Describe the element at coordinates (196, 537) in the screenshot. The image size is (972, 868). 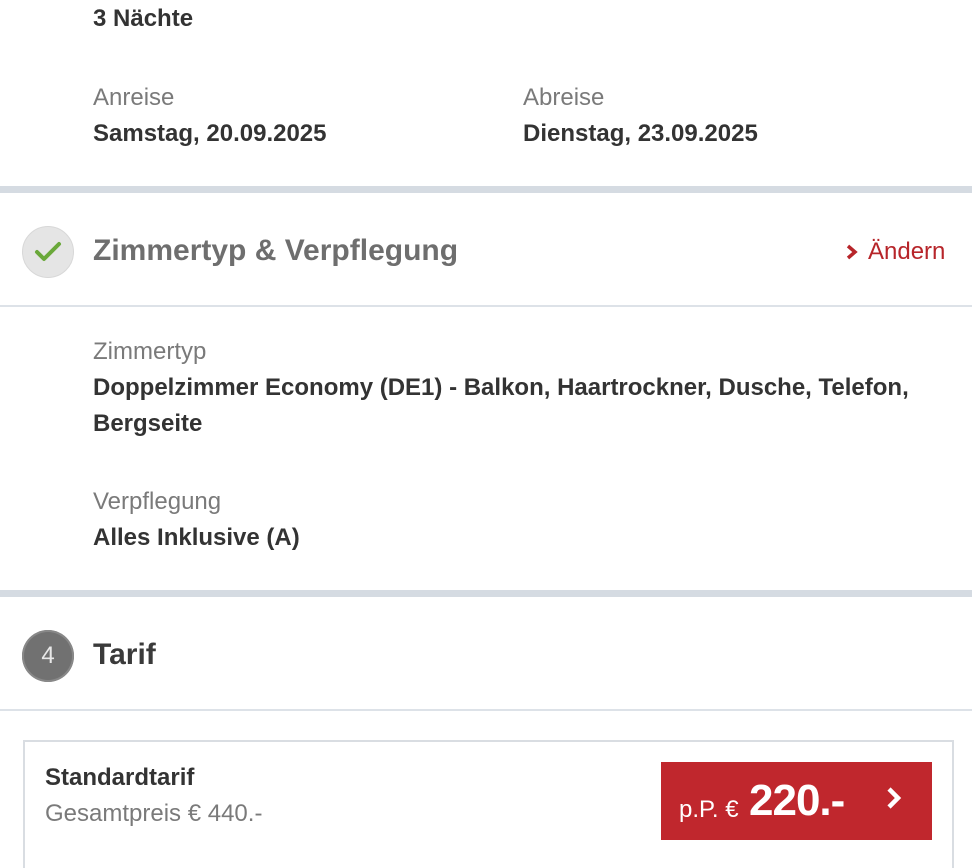
I see `board-value: Alles Inklusive (A)` at that location.